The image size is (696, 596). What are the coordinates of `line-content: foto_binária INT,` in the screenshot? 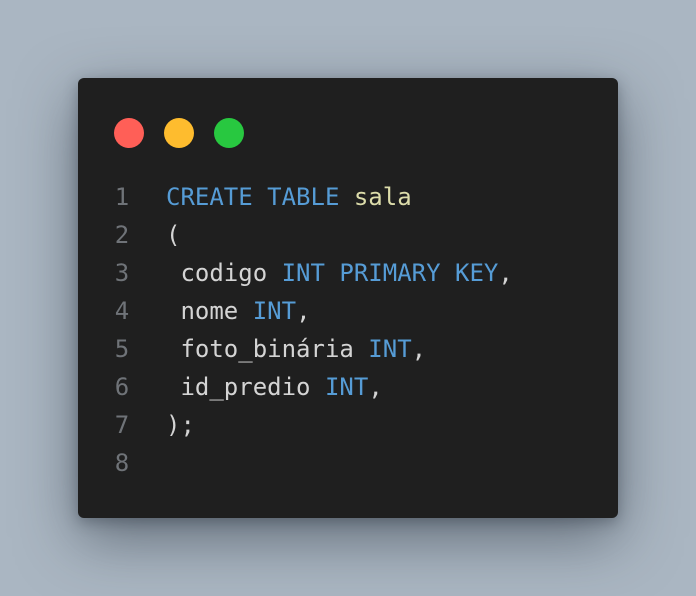 It's located at (296, 349).